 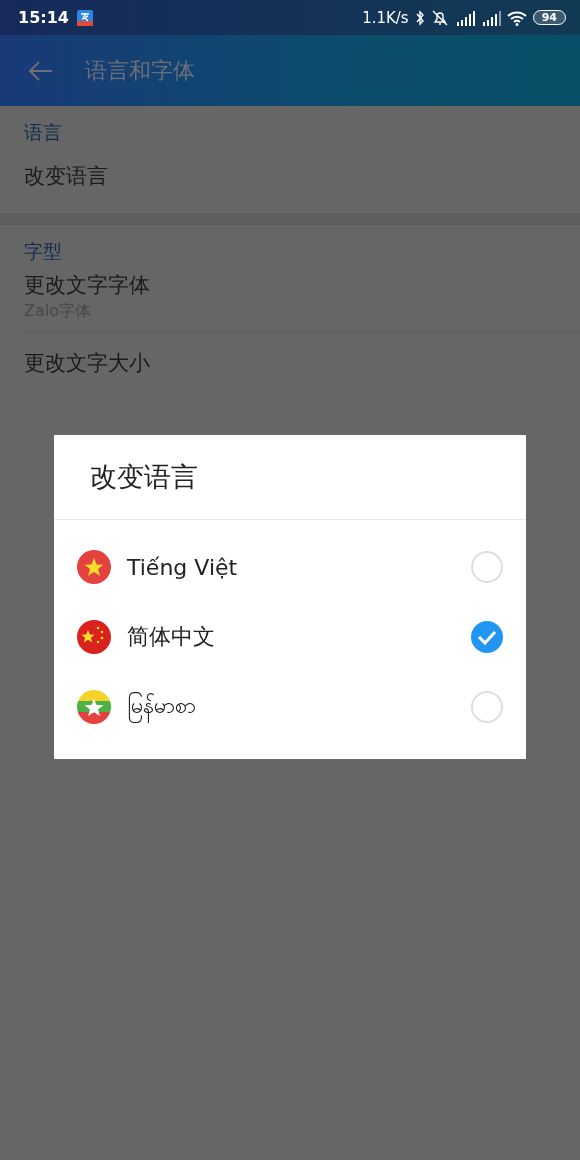 I want to click on clock-time: 15:14, so click(x=43, y=17).